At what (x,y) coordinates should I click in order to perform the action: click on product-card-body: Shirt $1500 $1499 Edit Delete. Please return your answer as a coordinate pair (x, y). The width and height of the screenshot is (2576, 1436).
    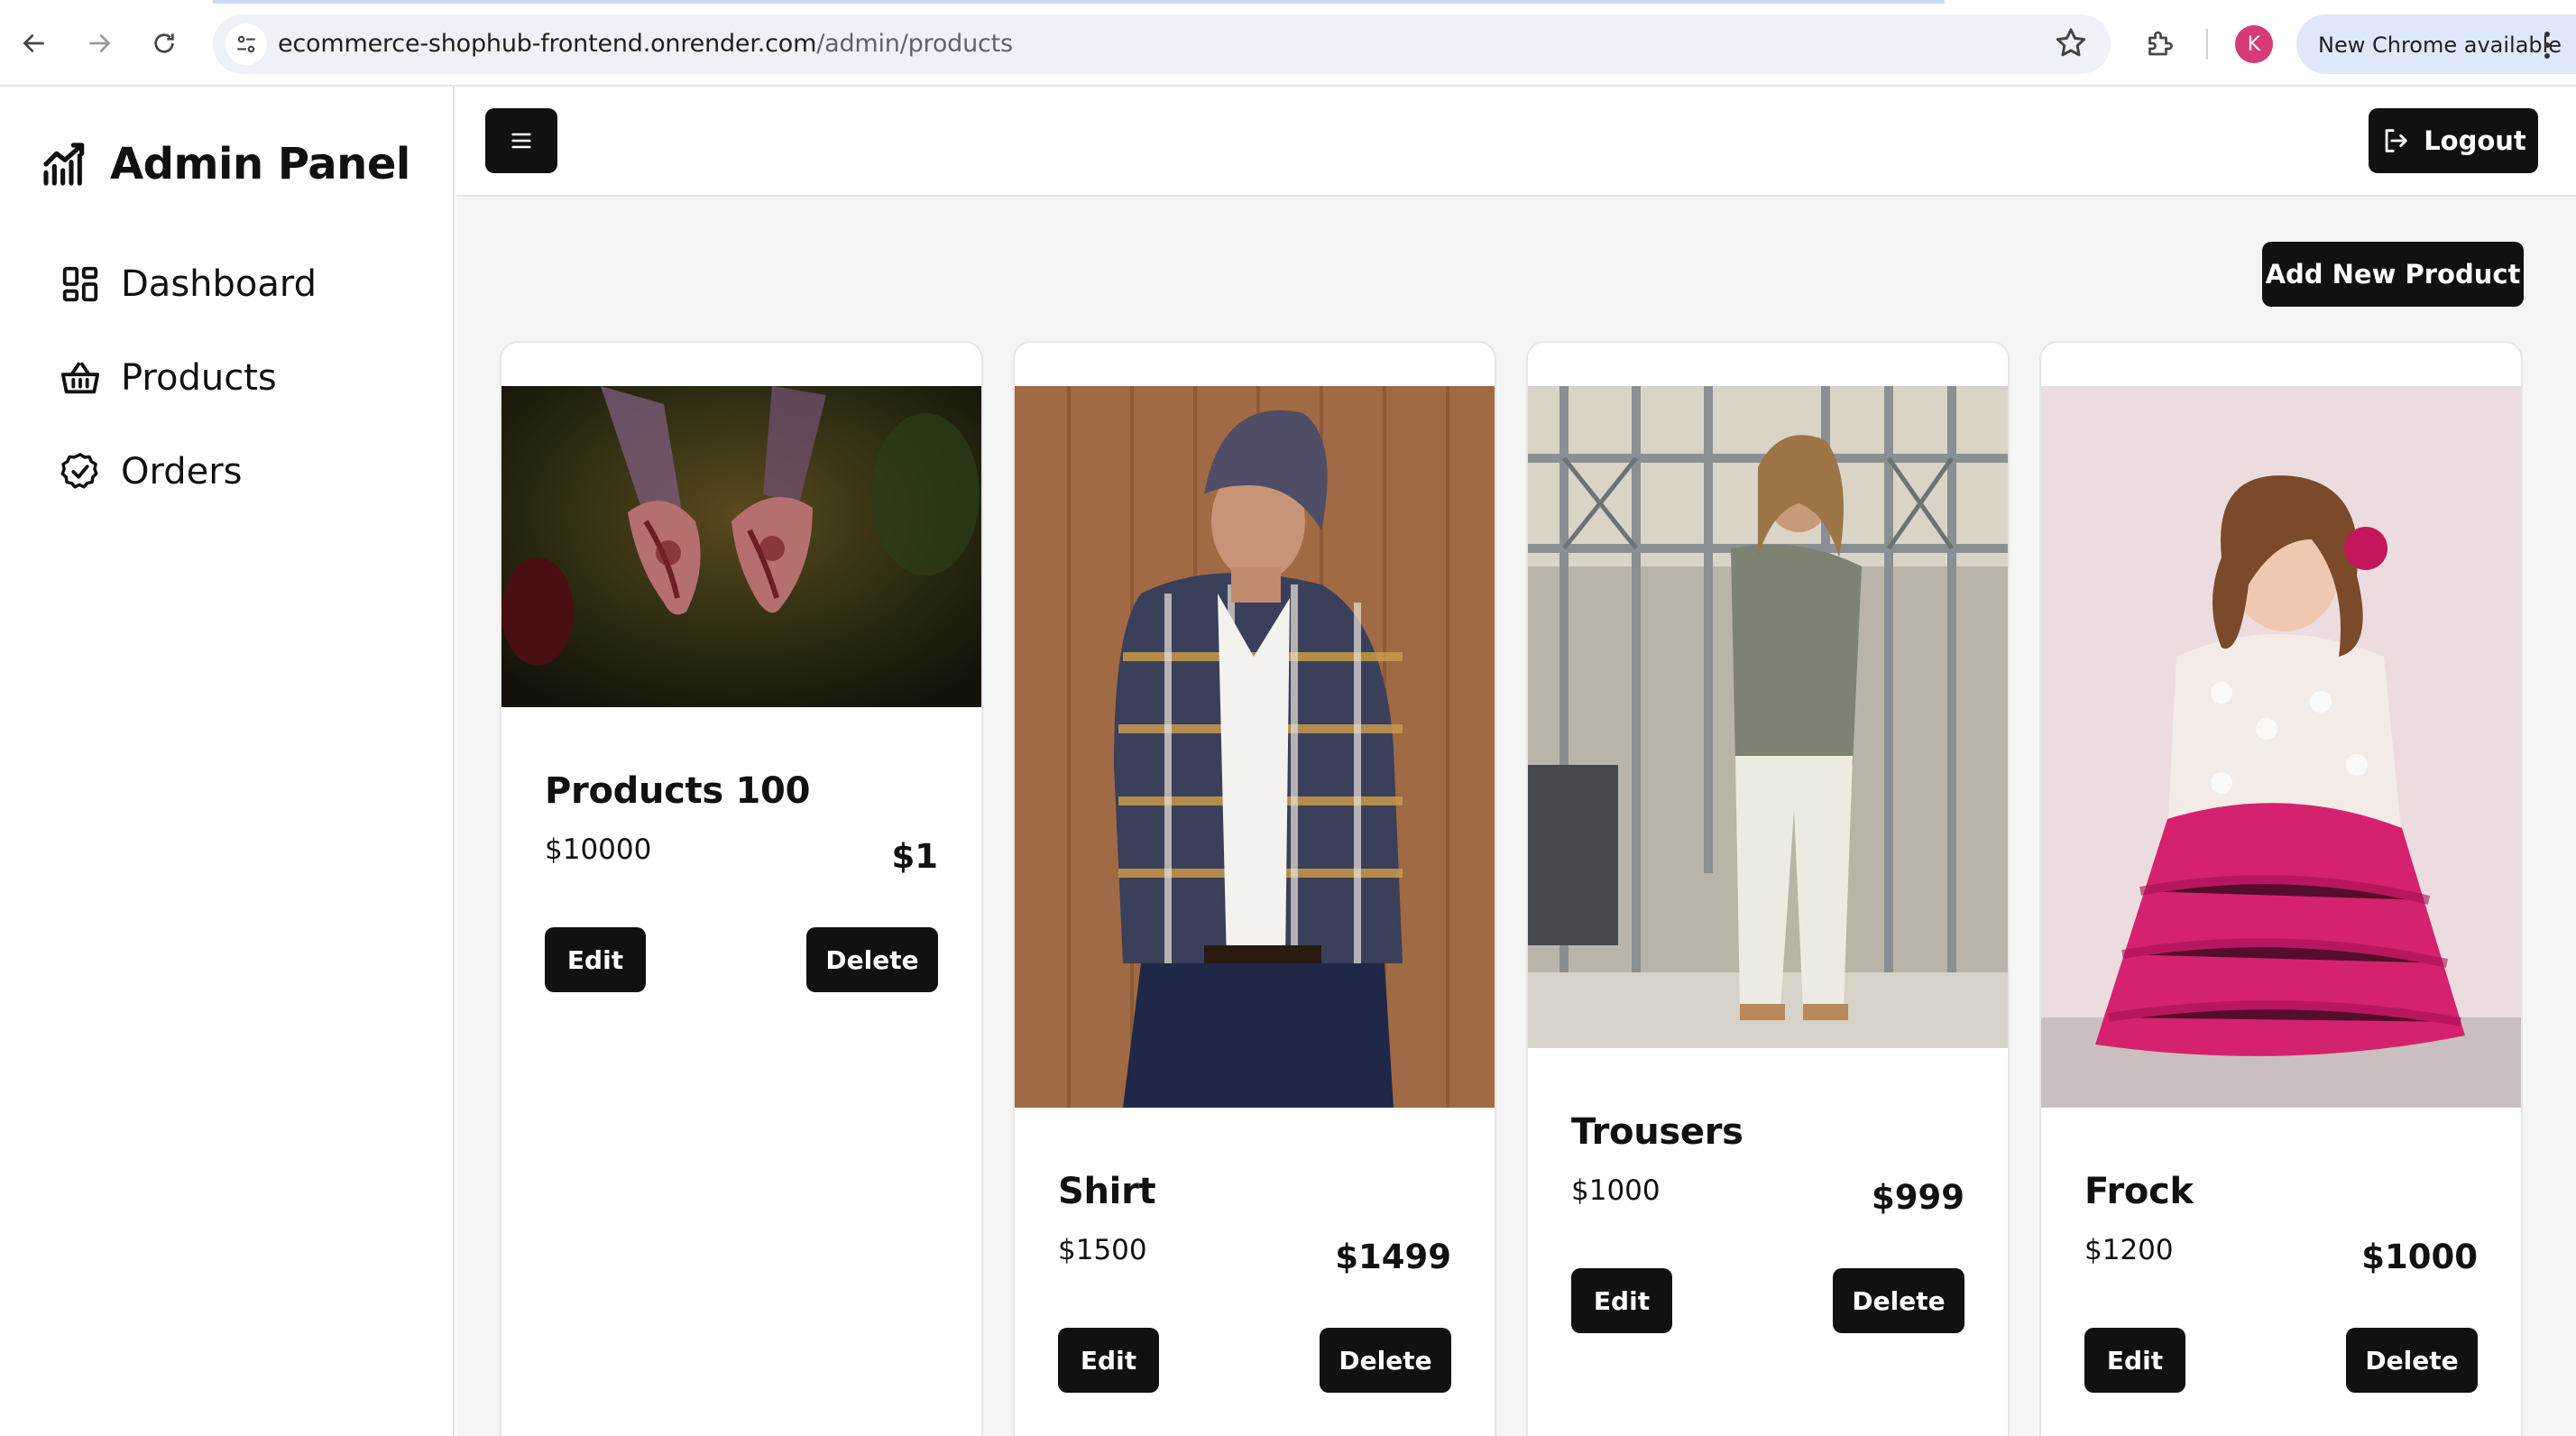
    Looking at the image, I should click on (1254, 1282).